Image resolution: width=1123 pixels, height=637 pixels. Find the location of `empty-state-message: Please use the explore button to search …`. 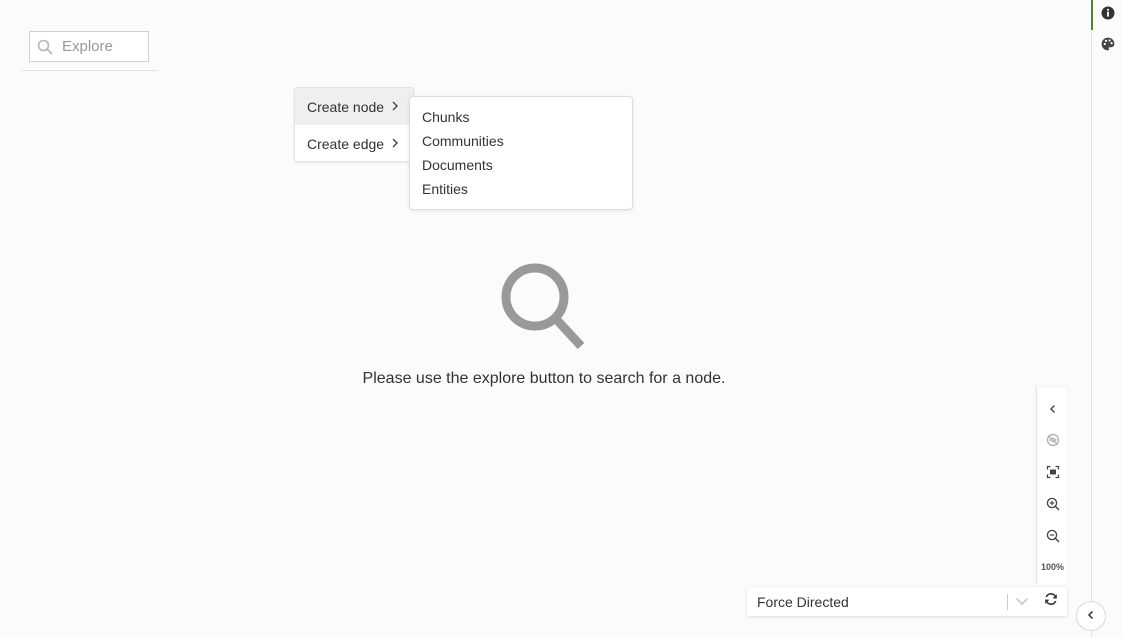

empty-state-message: Please use the explore button to search … is located at coordinates (544, 378).